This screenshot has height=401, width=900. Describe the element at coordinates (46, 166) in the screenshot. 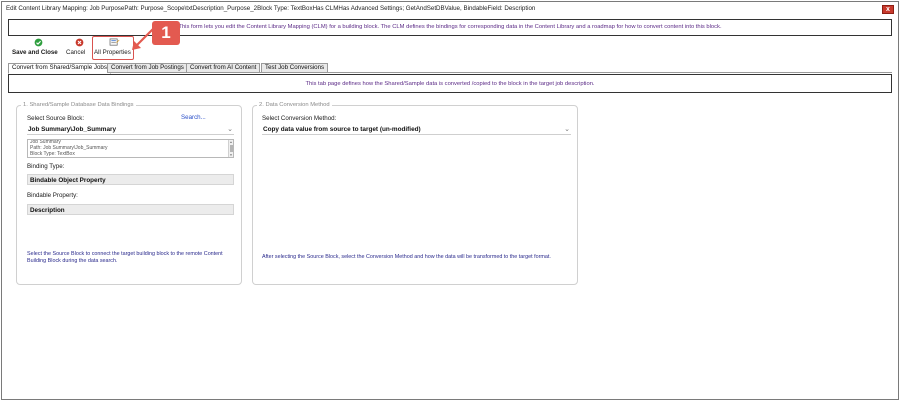

I see `binding-type-label: Binding Type:` at that location.